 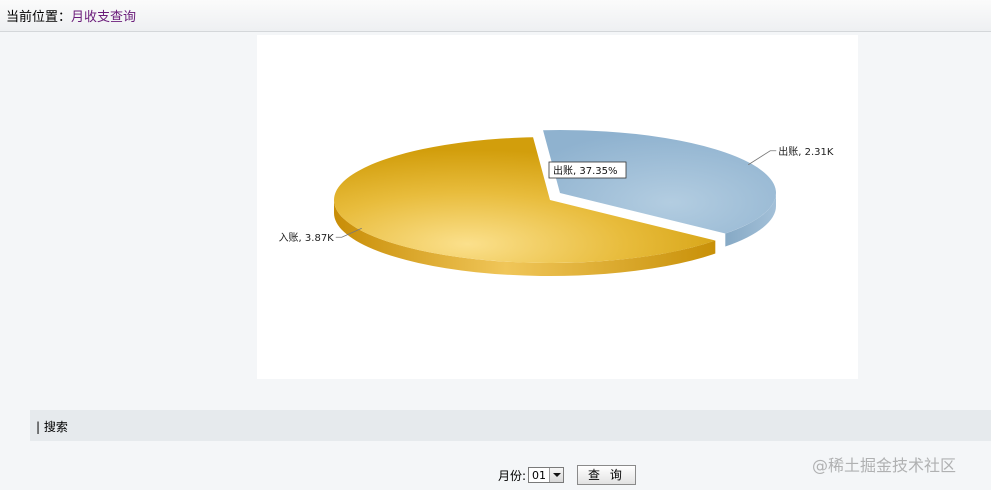 I want to click on month-select-value: 01, so click(x=539, y=475).